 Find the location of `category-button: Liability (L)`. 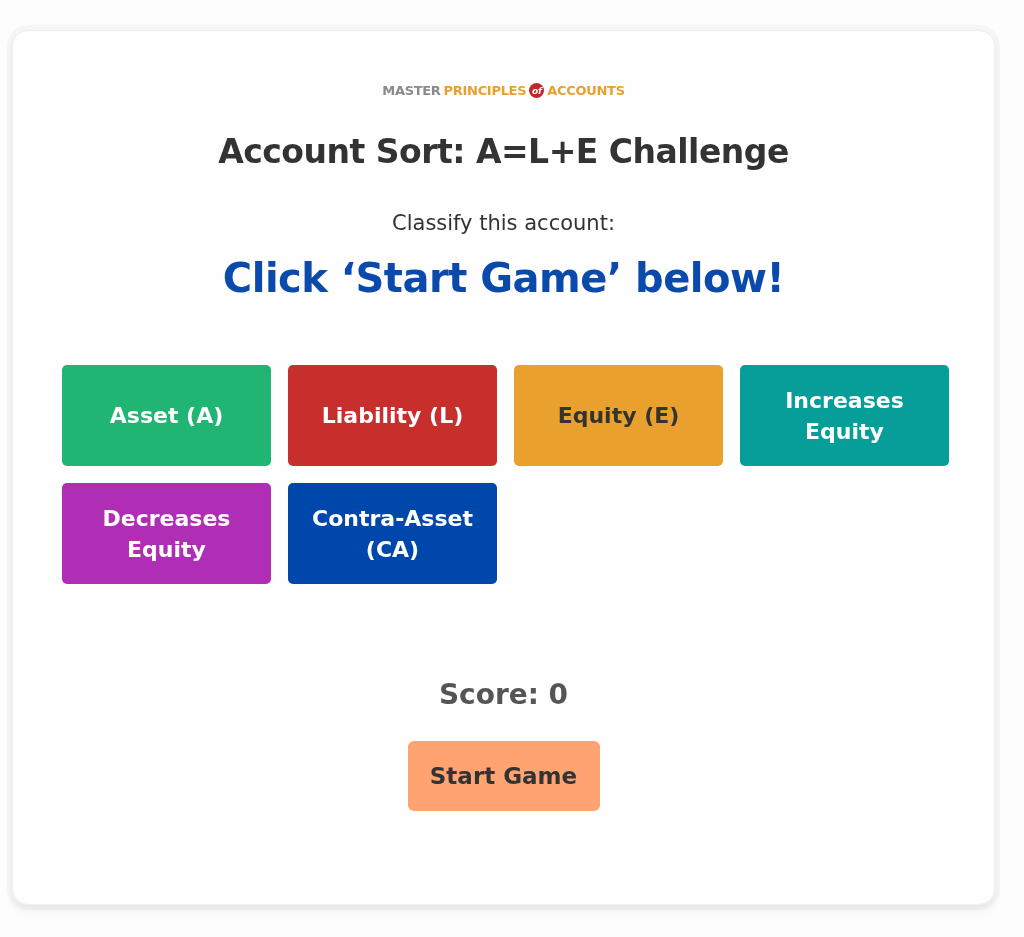

category-button: Liability (L) is located at coordinates (392, 415).